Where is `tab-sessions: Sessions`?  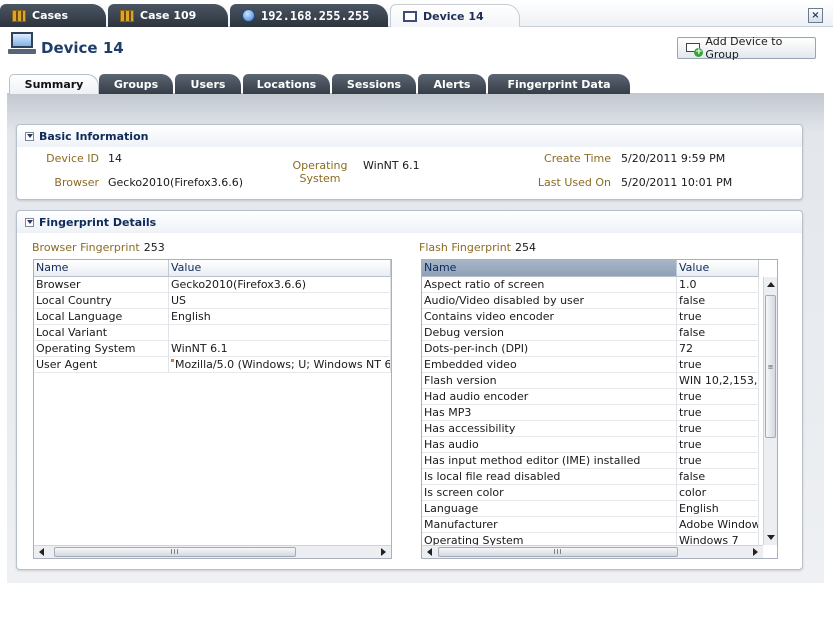
tab-sessions: Sessions is located at coordinates (374, 84).